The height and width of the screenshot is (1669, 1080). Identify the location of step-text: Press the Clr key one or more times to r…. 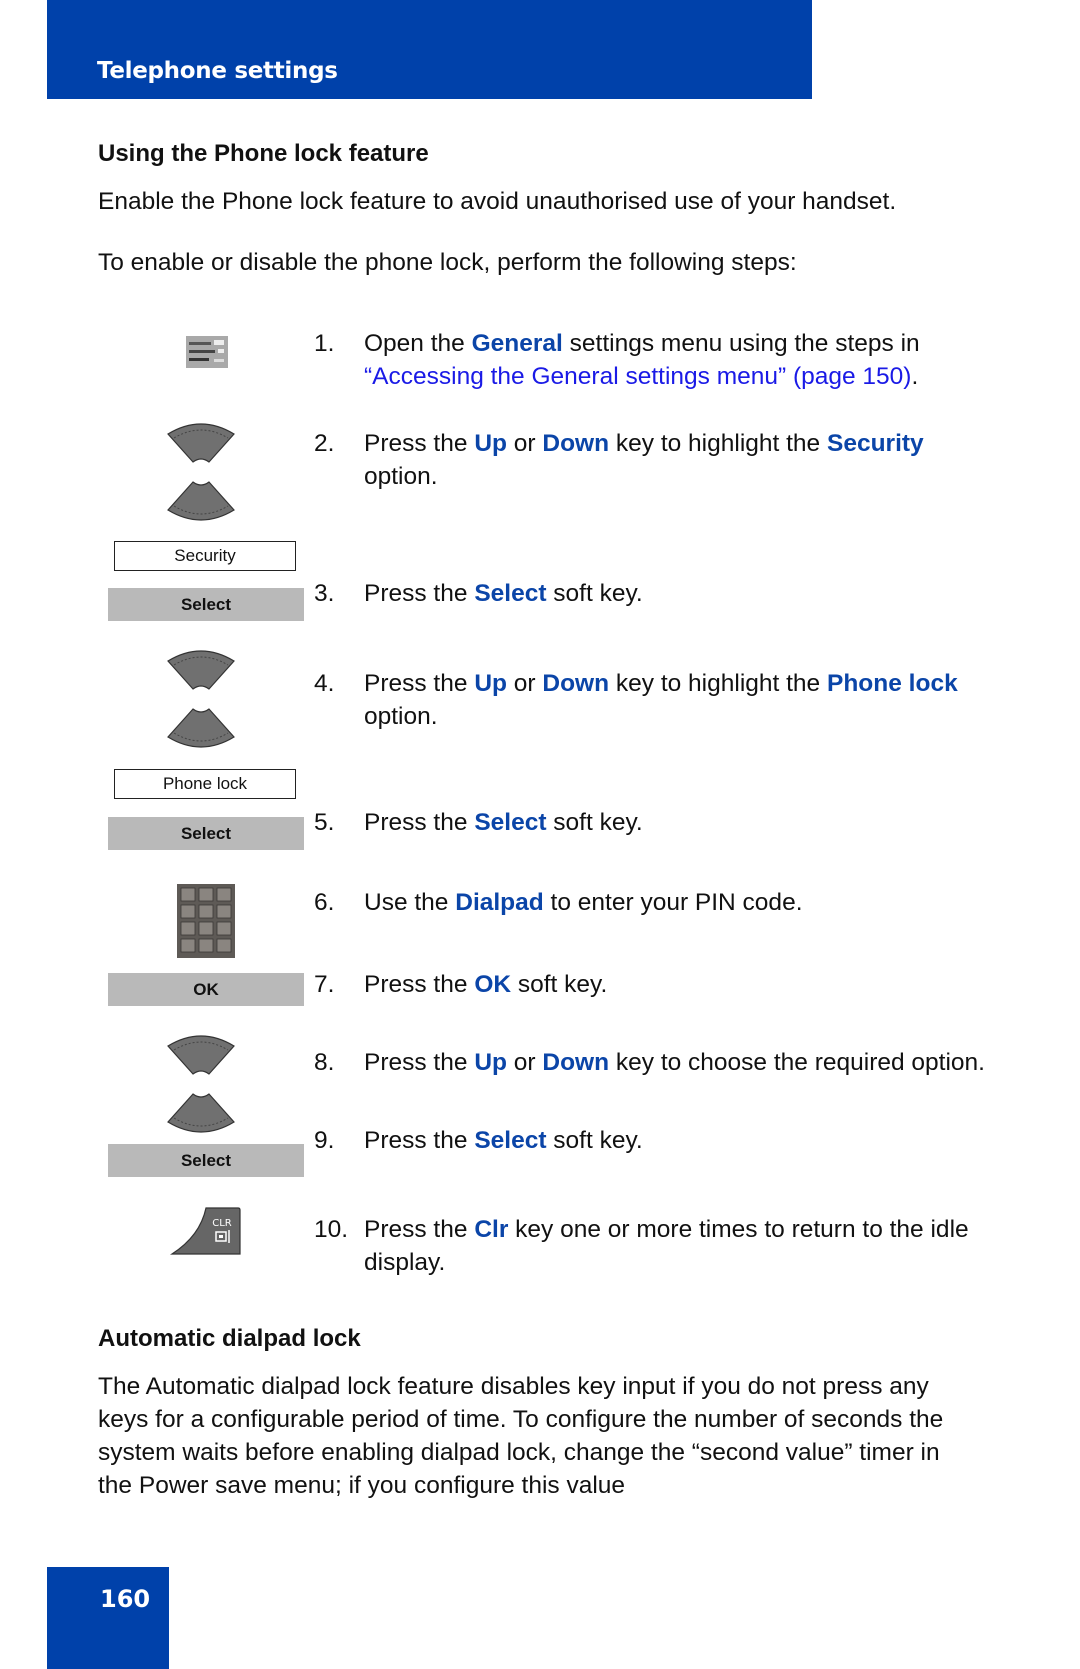
(684, 1246).